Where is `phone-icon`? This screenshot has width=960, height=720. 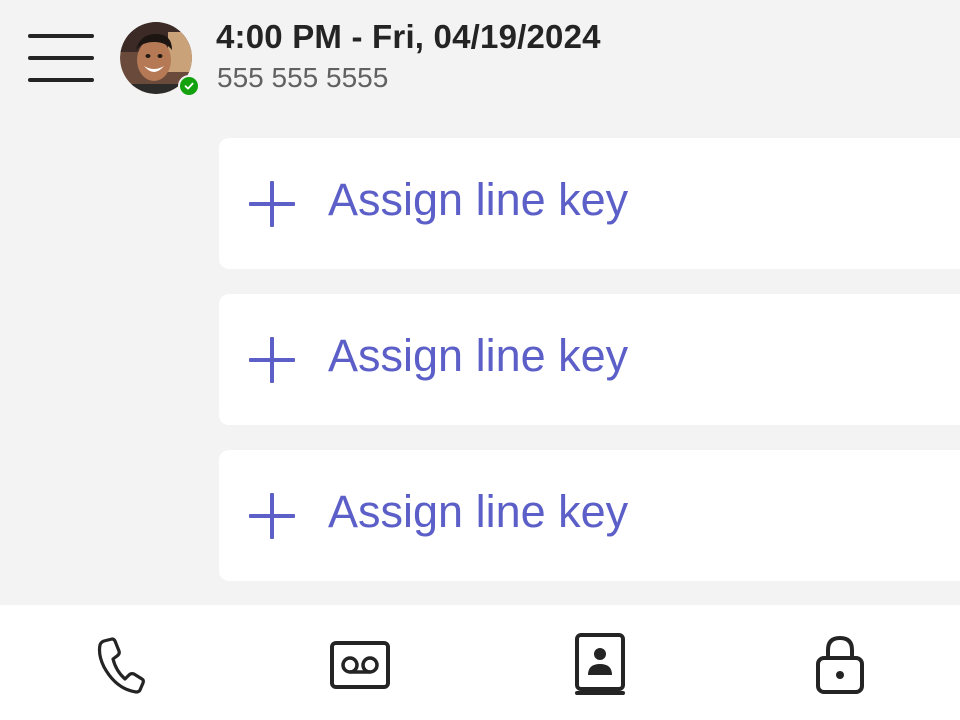
phone-icon is located at coordinates (121, 665).